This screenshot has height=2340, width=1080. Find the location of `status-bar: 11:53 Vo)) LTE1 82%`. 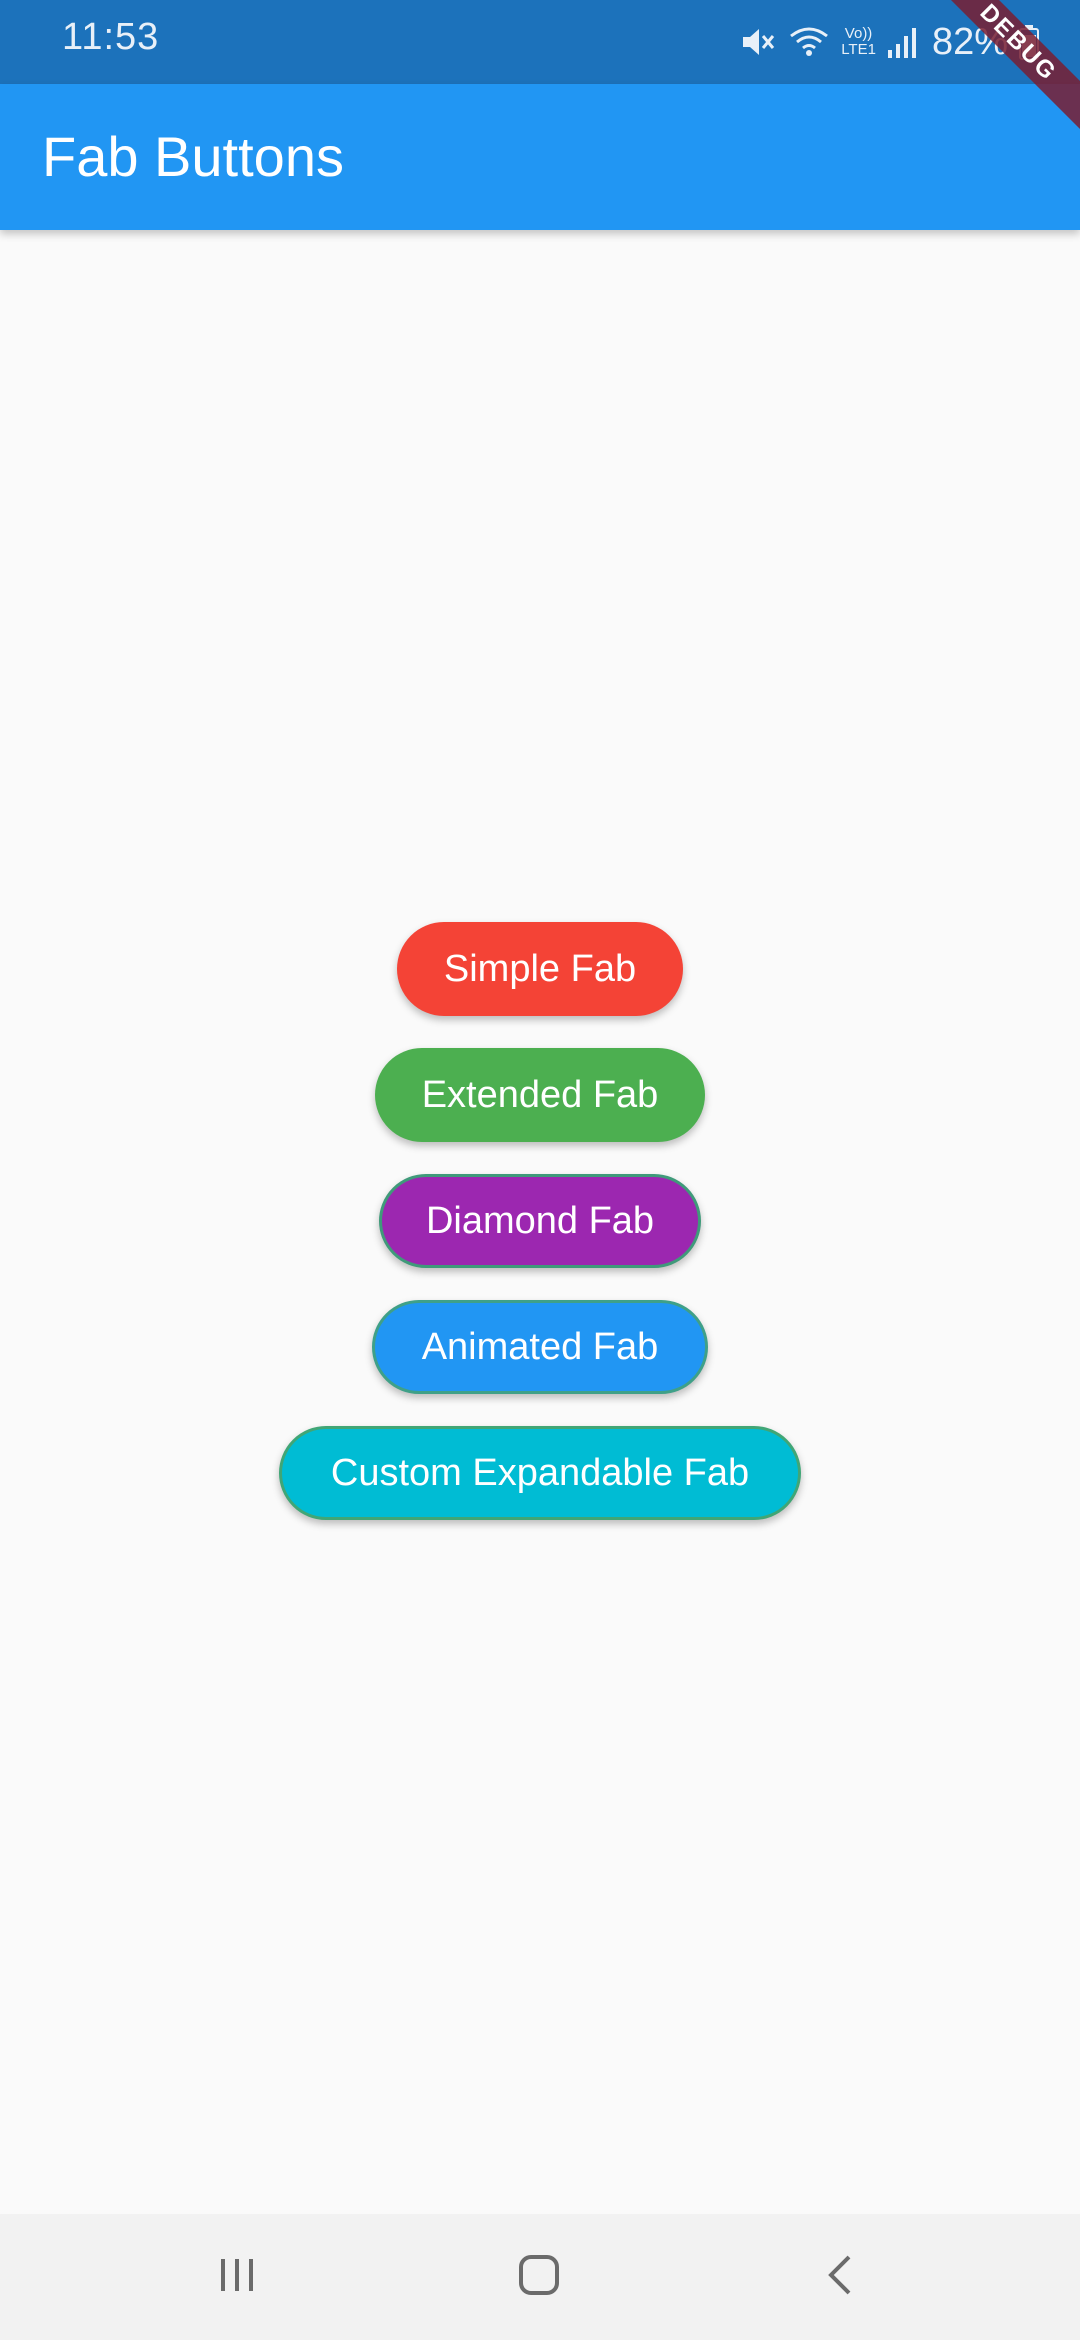

status-bar: 11:53 Vo)) LTE1 82% is located at coordinates (540, 42).